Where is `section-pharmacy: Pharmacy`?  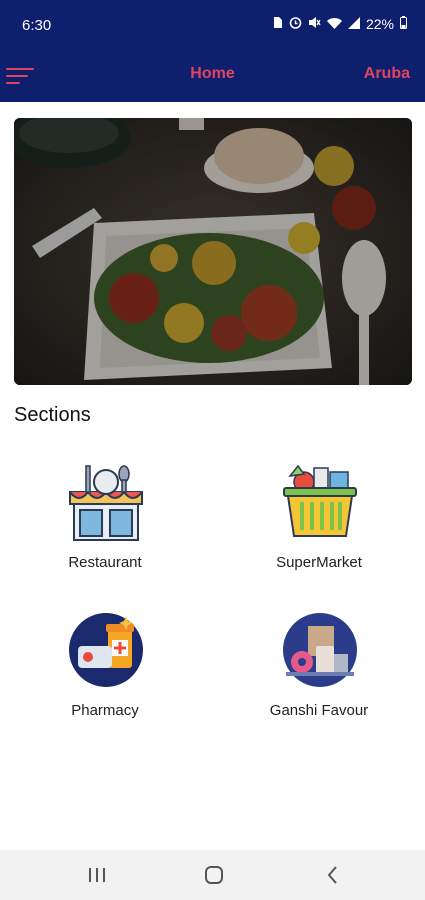 section-pharmacy: Pharmacy is located at coordinates (105, 675).